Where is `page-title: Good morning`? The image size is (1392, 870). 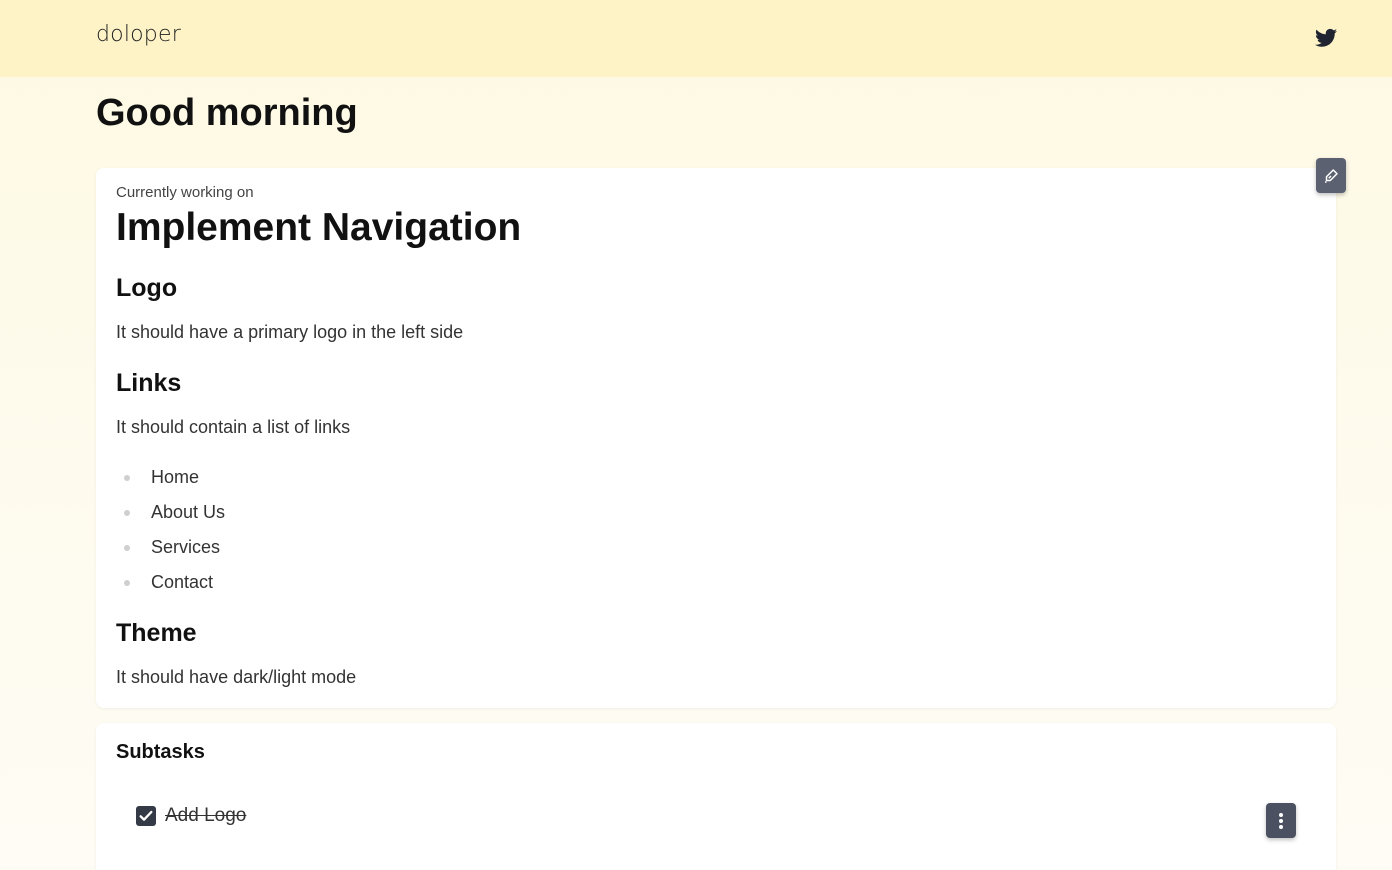 page-title: Good morning is located at coordinates (227, 113).